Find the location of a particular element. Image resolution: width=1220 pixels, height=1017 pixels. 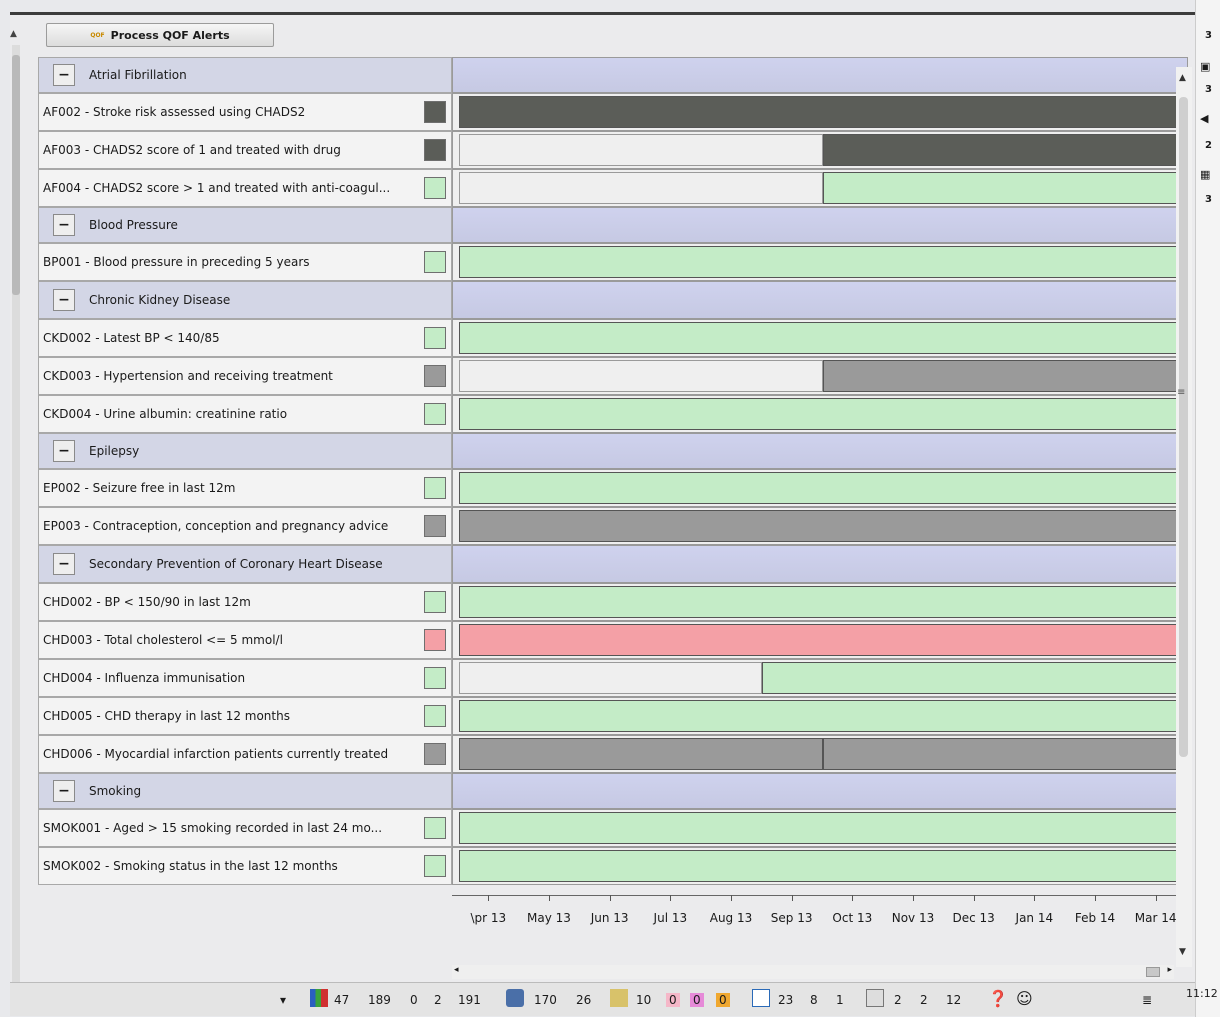

left-scrollbar-thumb is located at coordinates (16, 175).